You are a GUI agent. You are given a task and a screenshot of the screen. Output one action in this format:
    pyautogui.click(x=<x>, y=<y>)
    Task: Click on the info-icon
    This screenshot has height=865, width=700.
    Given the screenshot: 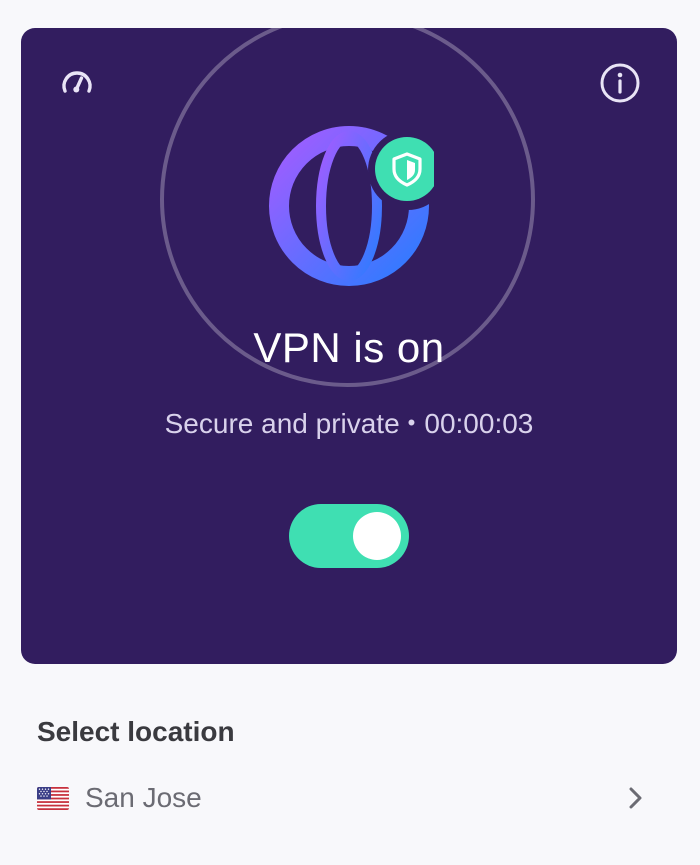 What is the action you would take?
    pyautogui.click(x=620, y=83)
    